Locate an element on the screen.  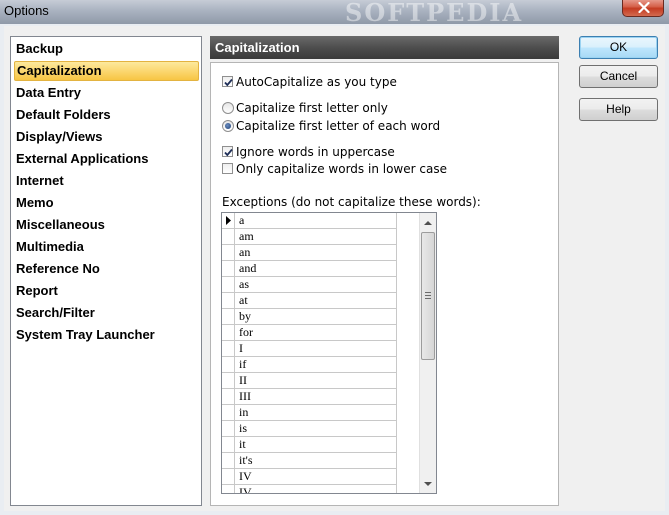
exception-word-cell: am is located at coordinates (246, 236).